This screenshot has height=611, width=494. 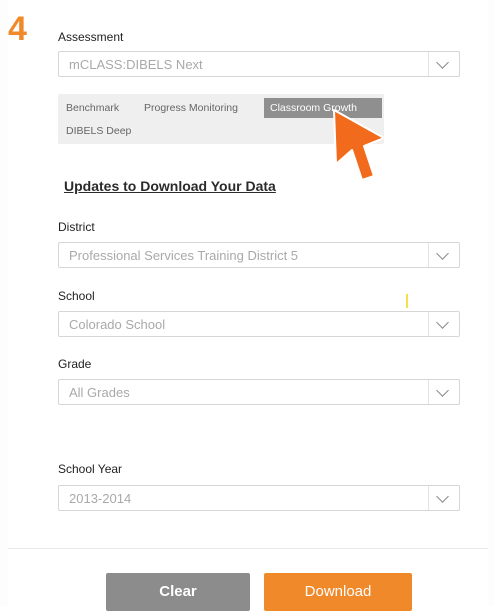 What do you see at coordinates (407, 301) in the screenshot?
I see `yellow-highlight-mark` at bounding box center [407, 301].